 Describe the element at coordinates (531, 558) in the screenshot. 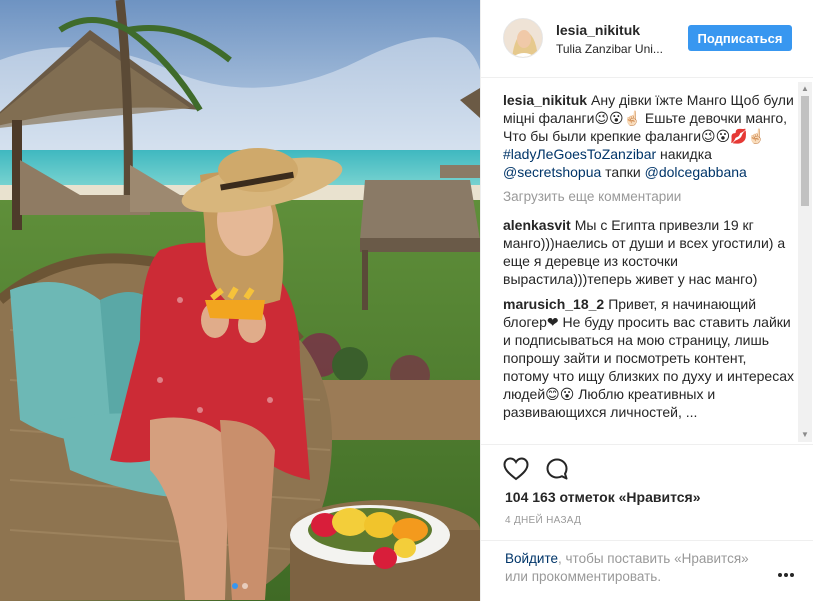

I see `login-link: Войдите` at that location.